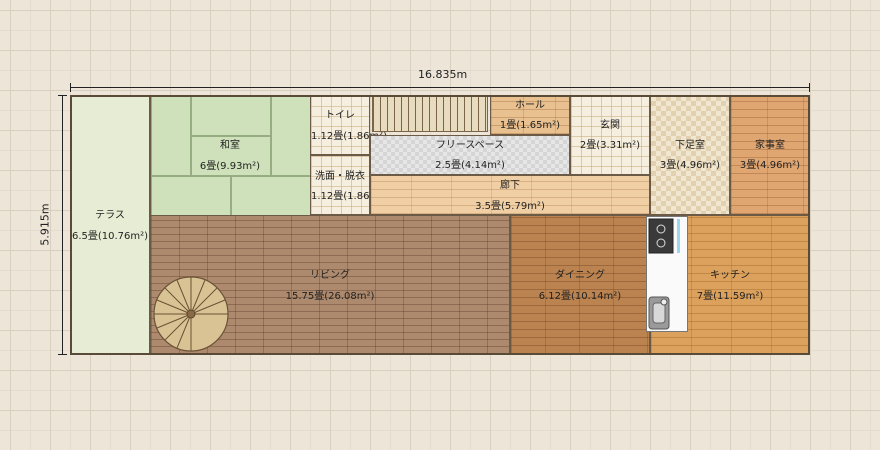 The height and width of the screenshot is (450, 880). Describe the element at coordinates (430, 114) in the screenshot. I see `straight-staircase-icon` at that location.